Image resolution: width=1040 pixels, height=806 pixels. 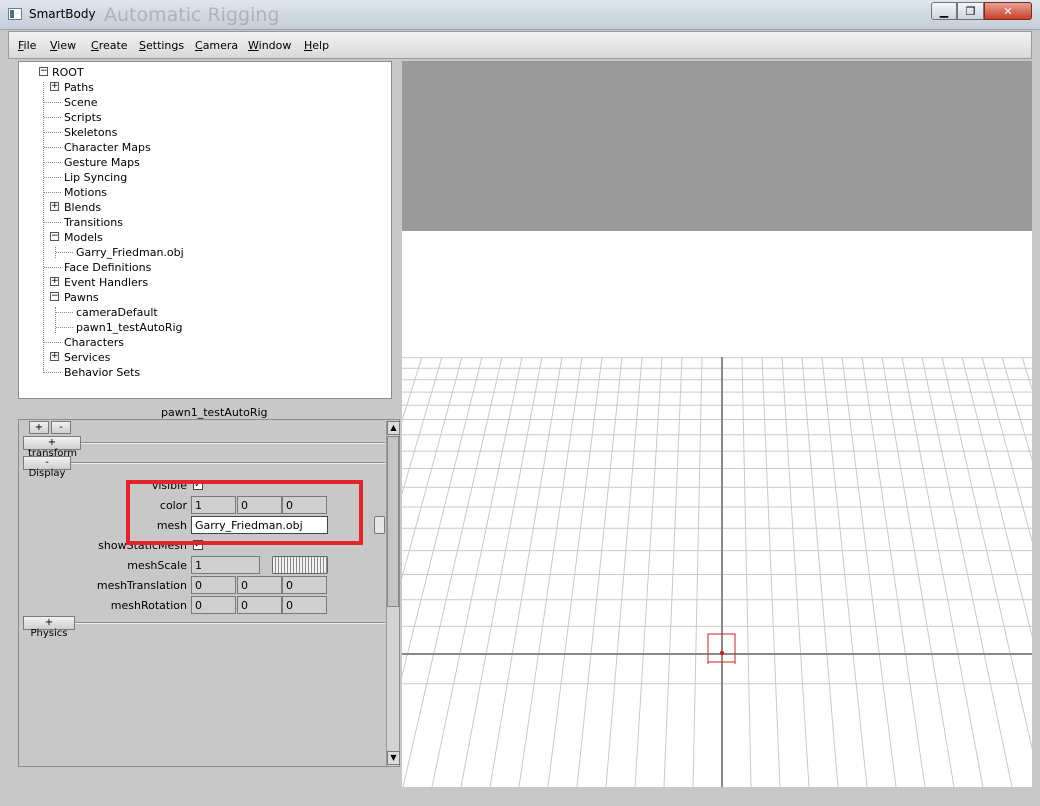 What do you see at coordinates (192, 15) in the screenshot?
I see `background-window-title: Automatic Rigging` at bounding box center [192, 15].